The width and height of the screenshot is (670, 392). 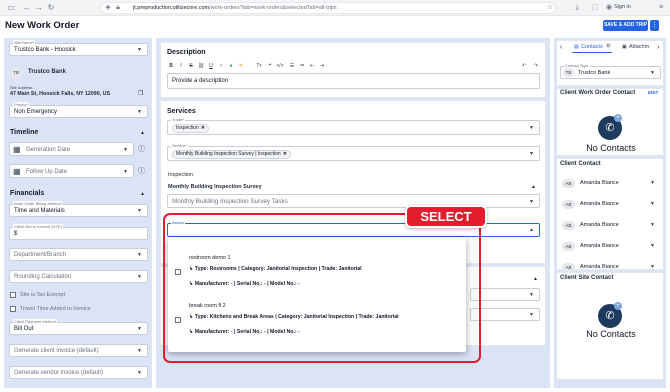 I want to click on indent-icon: ⇥, so click(x=322, y=66).